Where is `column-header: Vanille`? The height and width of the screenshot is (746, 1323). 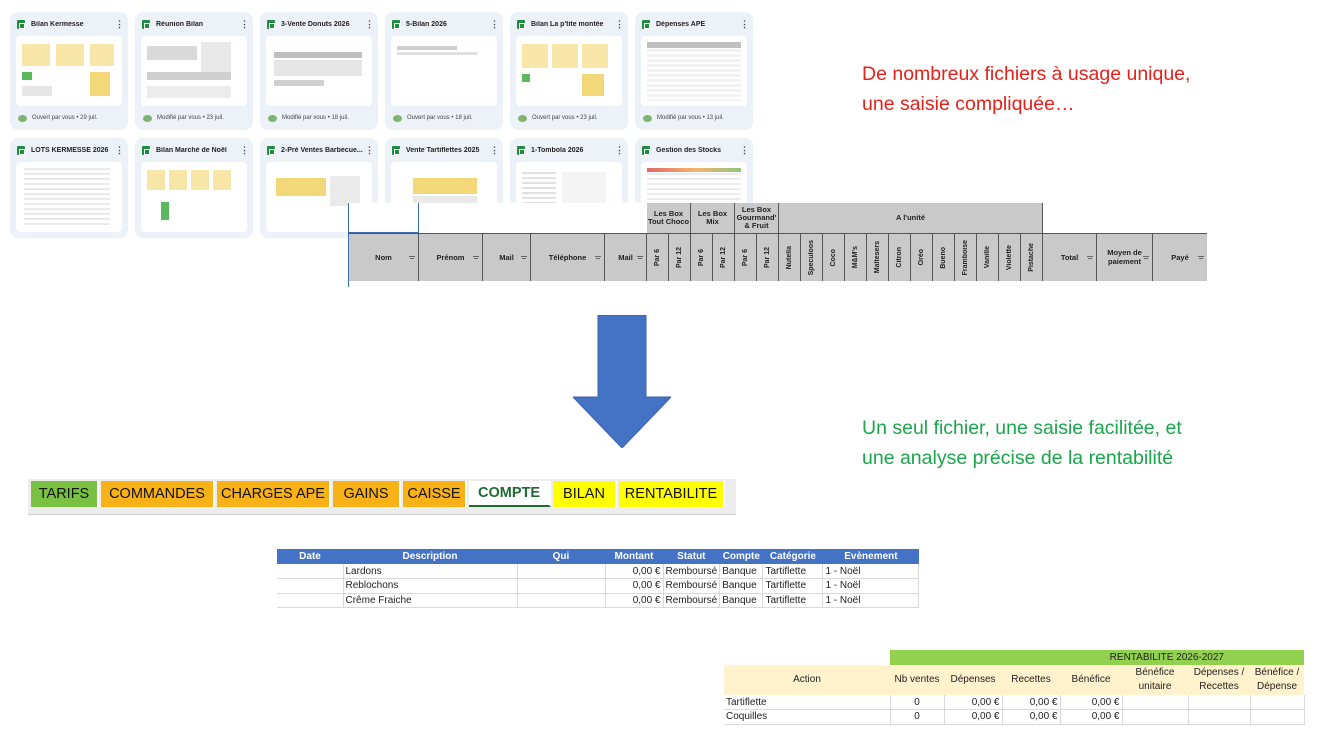 column-header: Vanille is located at coordinates (988, 257).